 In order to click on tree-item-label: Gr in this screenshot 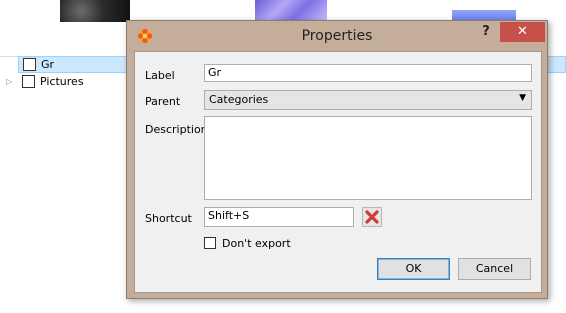, I will do `click(48, 64)`.